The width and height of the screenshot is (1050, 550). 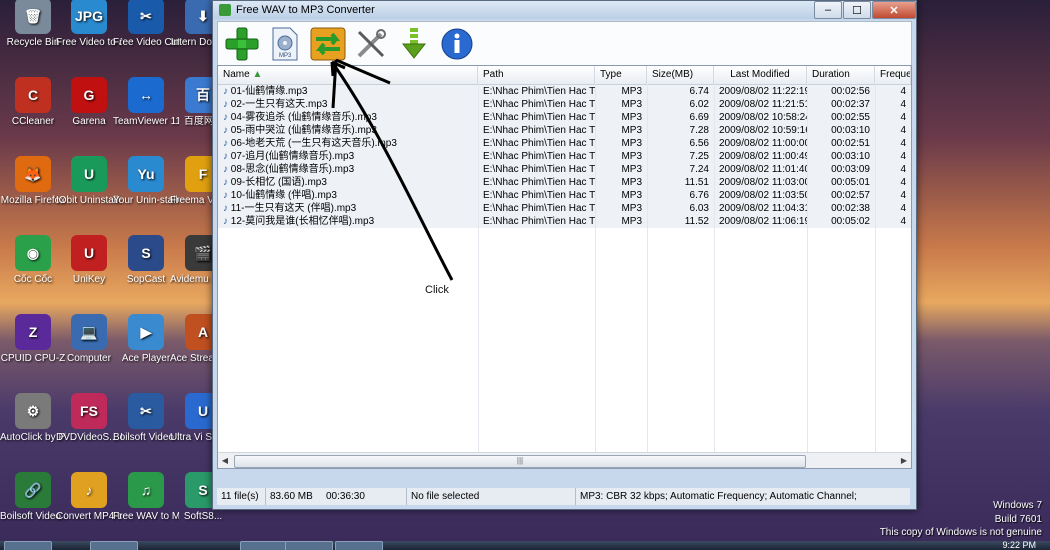 I want to click on add-files-button, so click(x=242, y=44).